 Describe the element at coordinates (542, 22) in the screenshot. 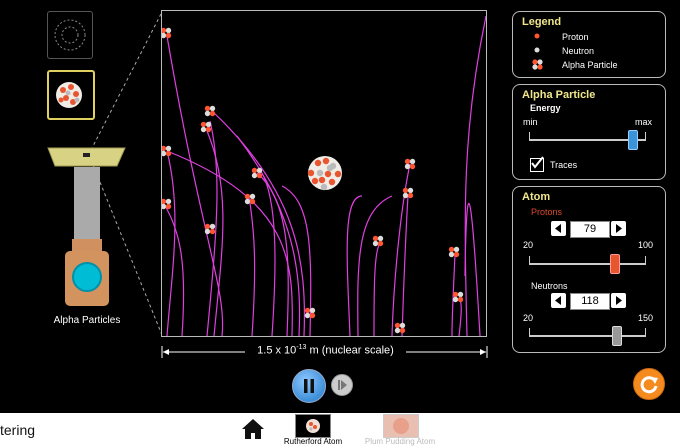

I see `legend-title: Legend` at that location.